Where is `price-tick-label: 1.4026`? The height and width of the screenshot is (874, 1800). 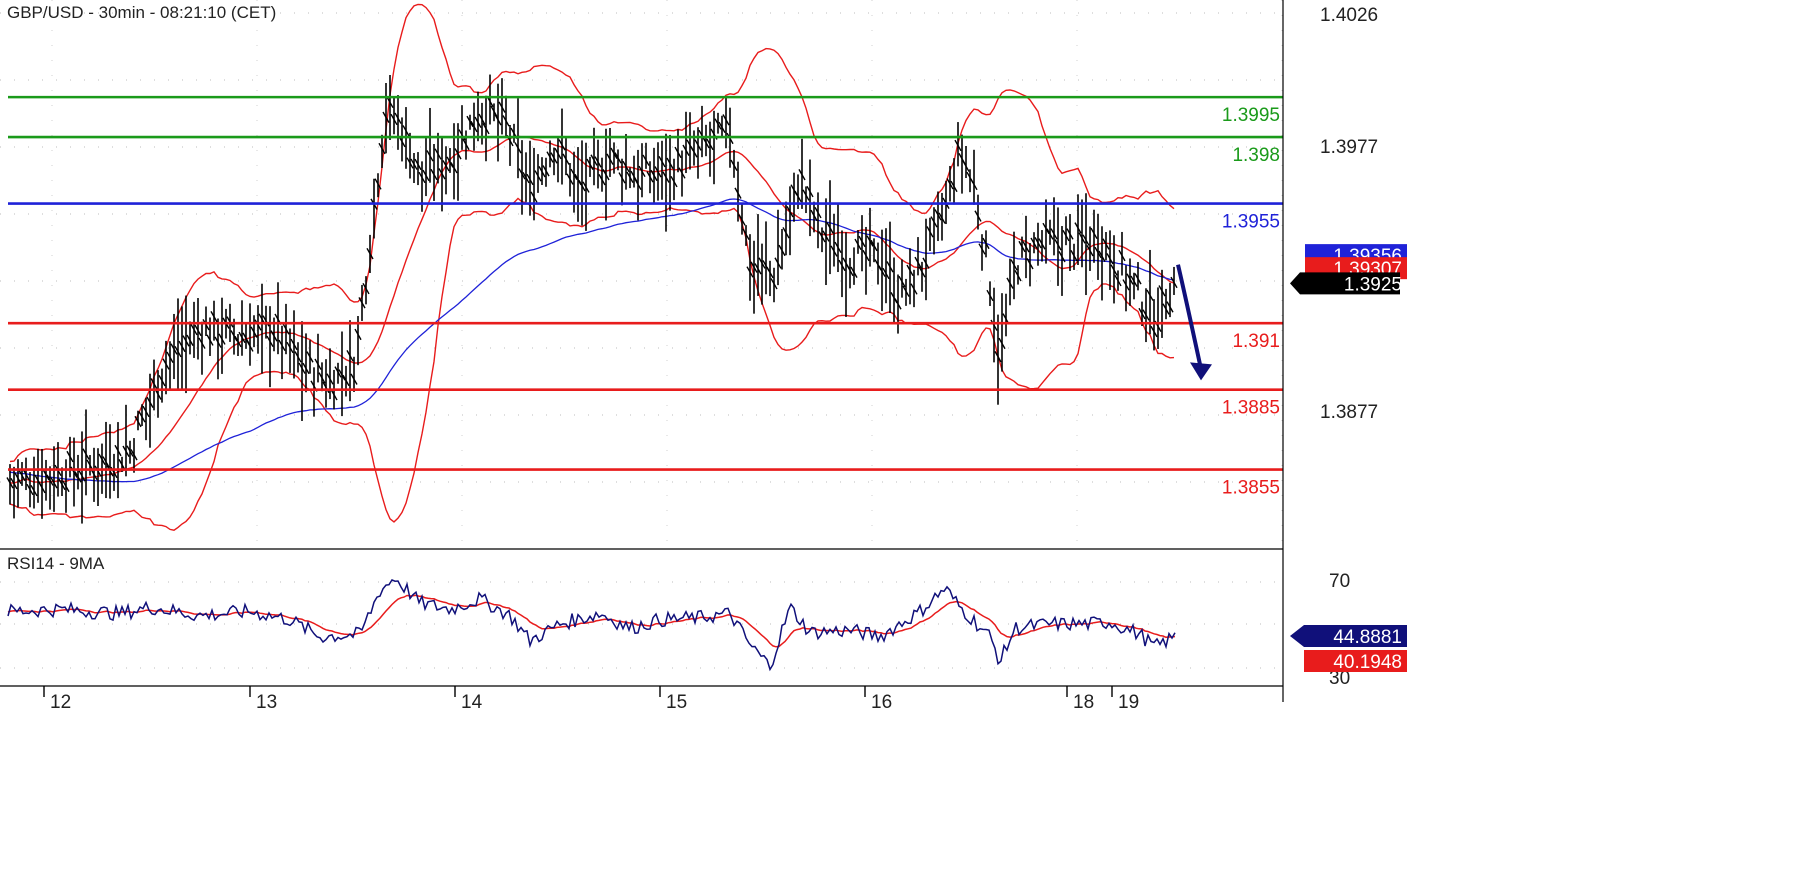
price-tick-label: 1.4026 is located at coordinates (1349, 15).